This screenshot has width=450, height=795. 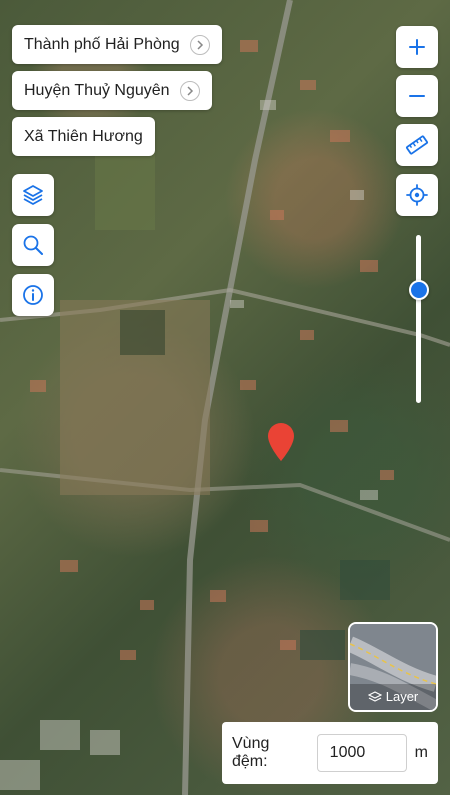 I want to click on ruler-icon, so click(x=417, y=145).